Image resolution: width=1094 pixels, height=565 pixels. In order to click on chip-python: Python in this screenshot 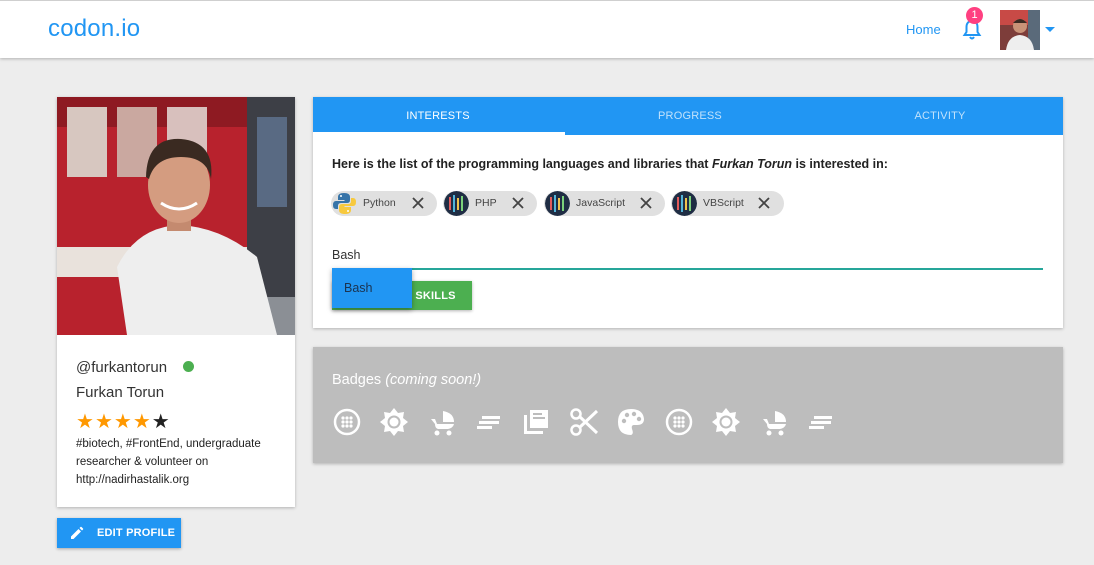, I will do `click(384, 203)`.